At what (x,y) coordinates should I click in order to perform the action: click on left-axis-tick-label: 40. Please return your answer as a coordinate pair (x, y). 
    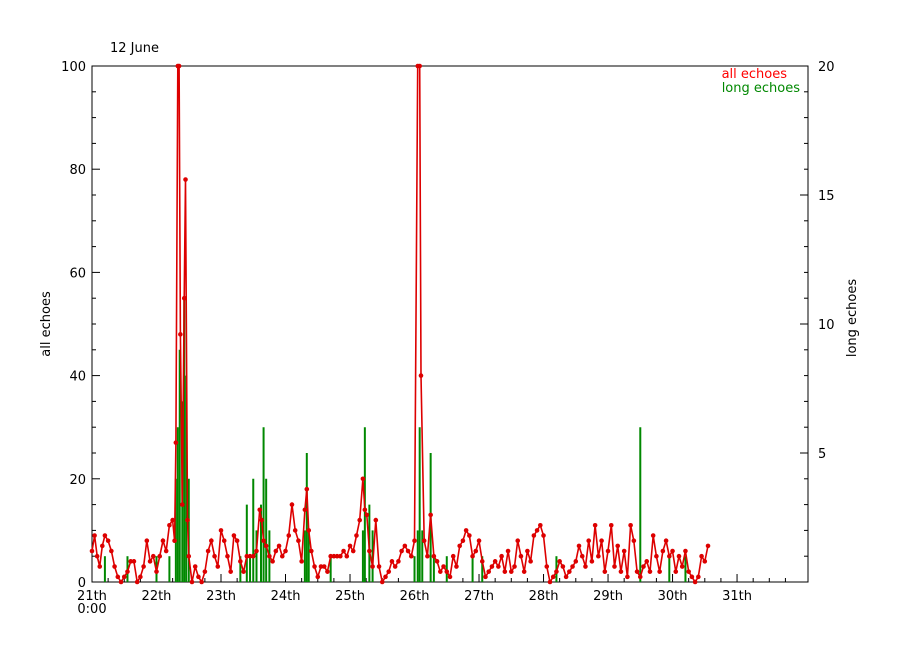
    Looking at the image, I should click on (77, 377).